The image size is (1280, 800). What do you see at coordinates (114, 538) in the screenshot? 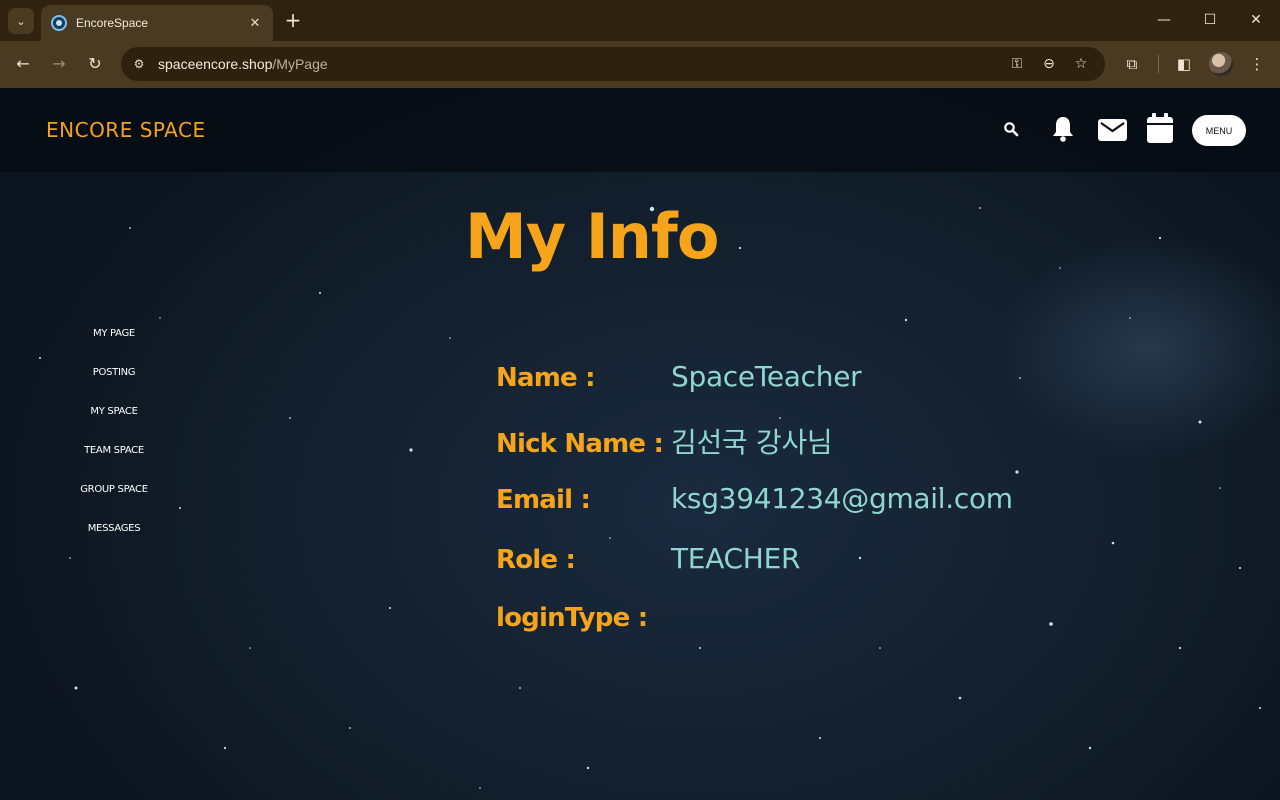
I see `sidebar-item-messages: MESSAGES` at bounding box center [114, 538].